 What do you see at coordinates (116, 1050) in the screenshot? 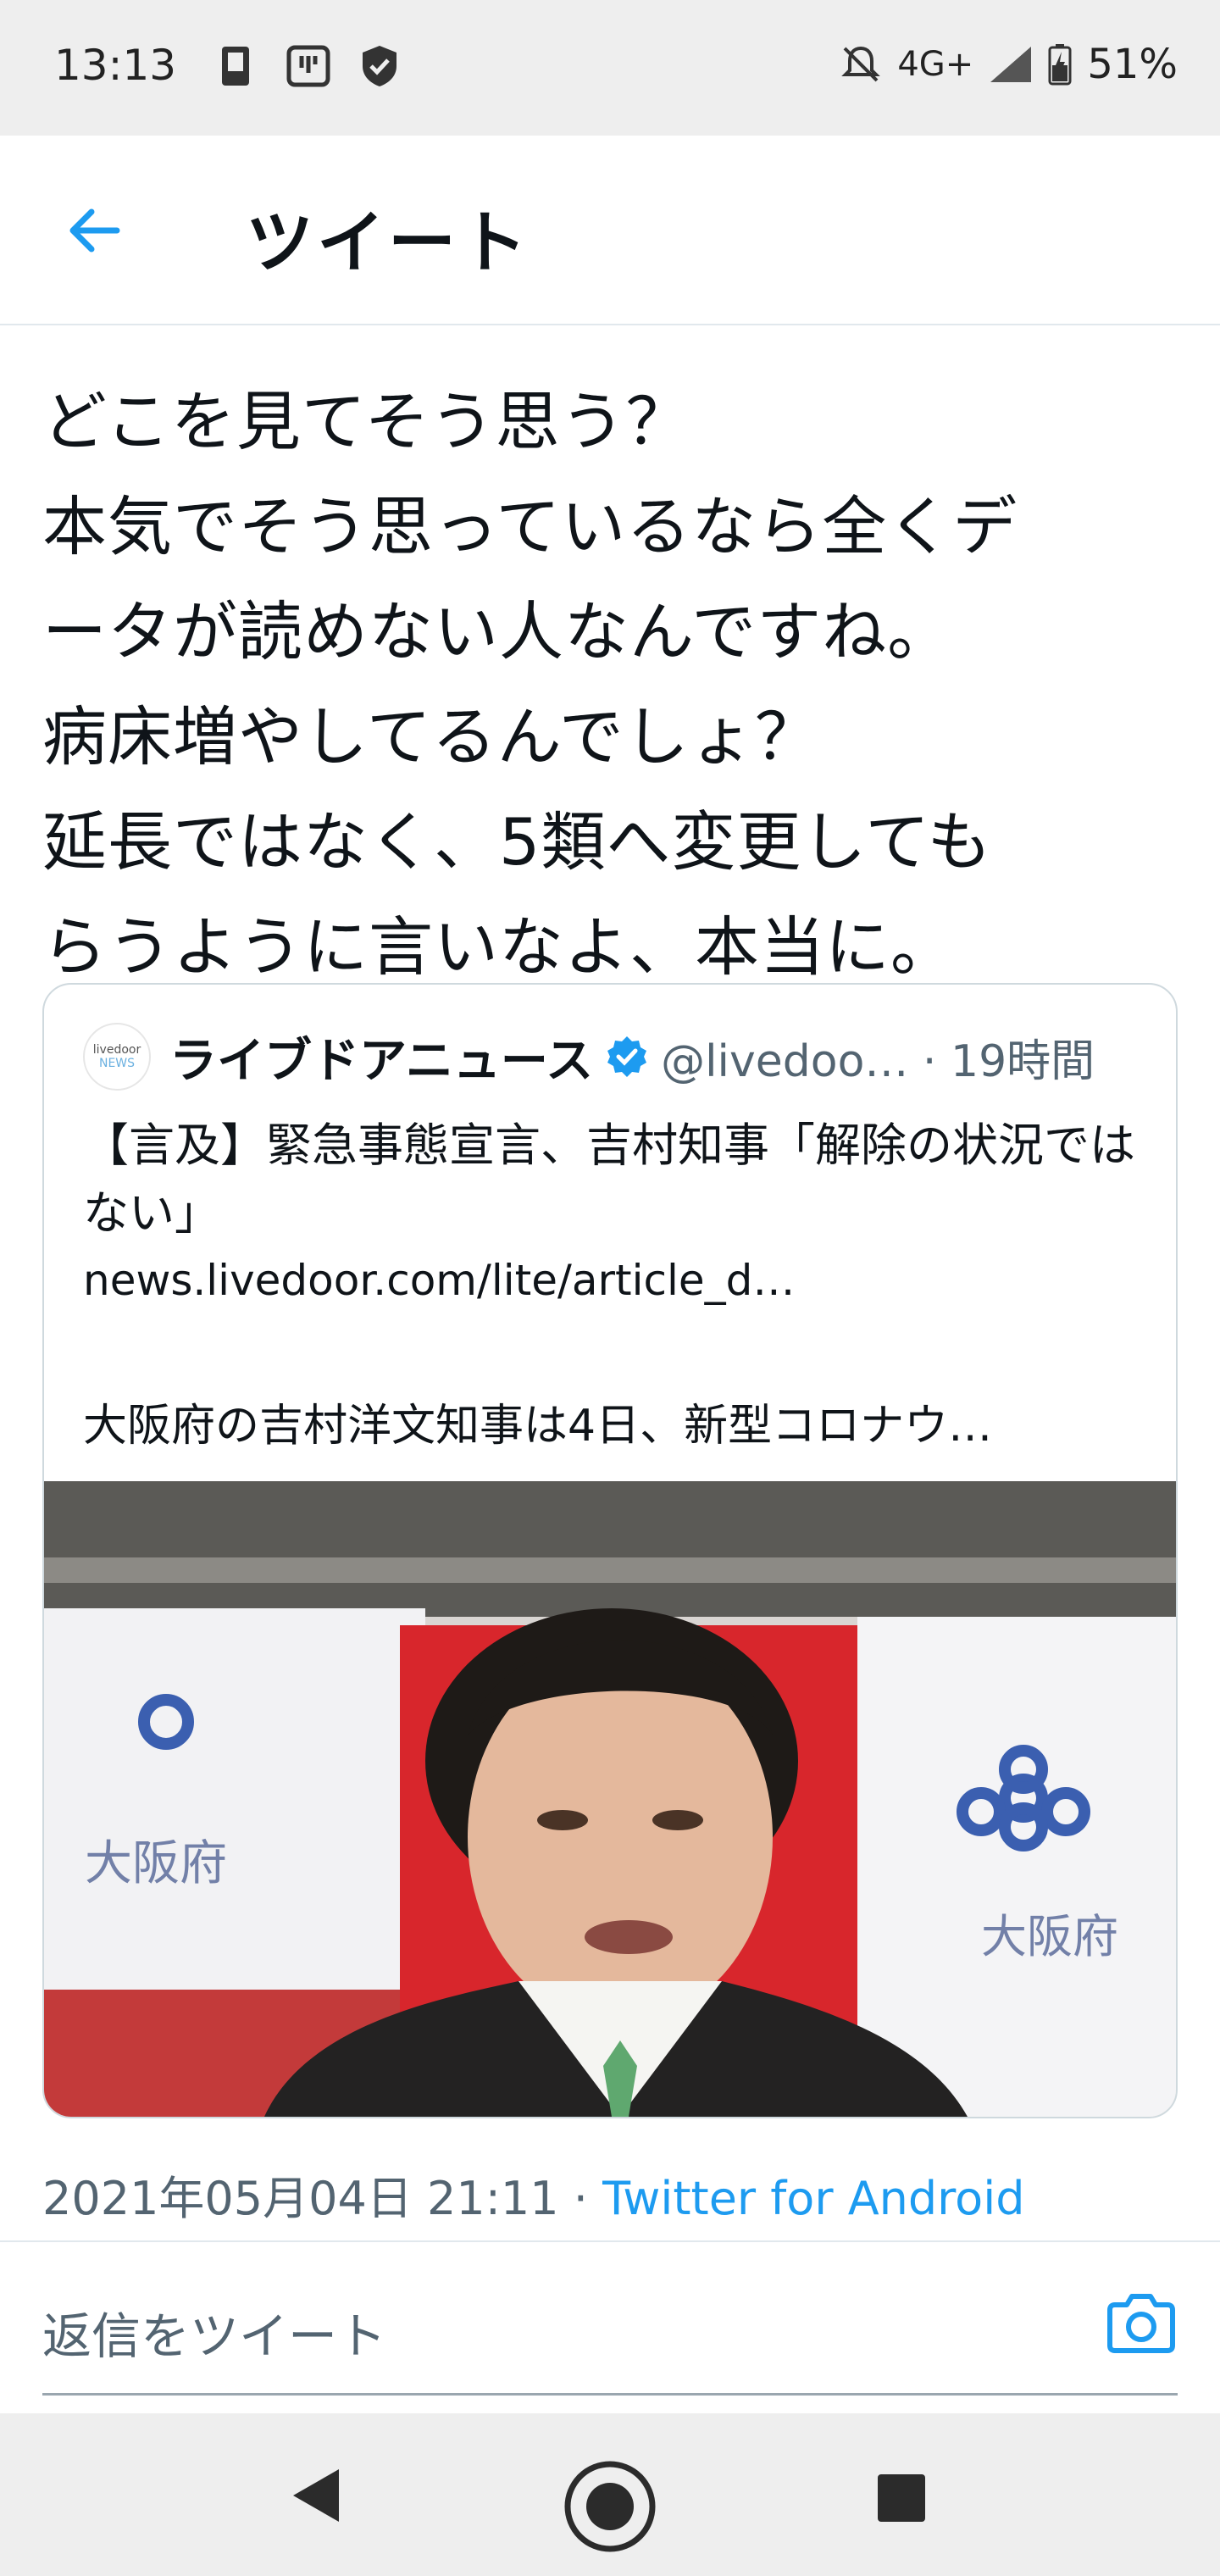
I see `avatar-line-1: livedoor` at bounding box center [116, 1050].